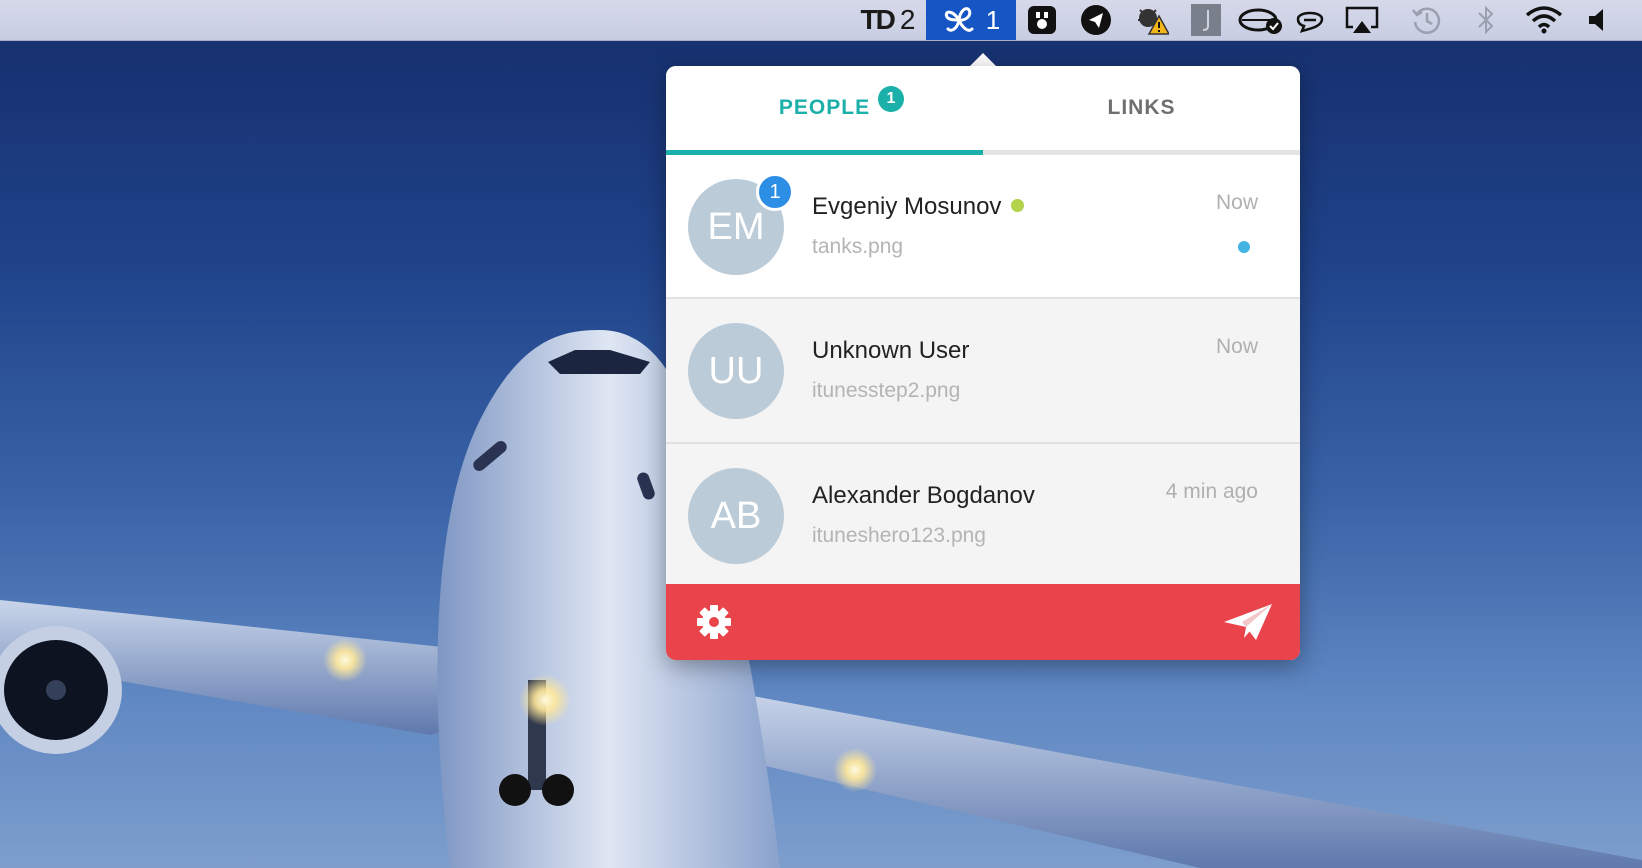 The height and width of the screenshot is (868, 1642). Describe the element at coordinates (821, 20) in the screenshot. I see `menu-bar: TD 2 1` at that location.